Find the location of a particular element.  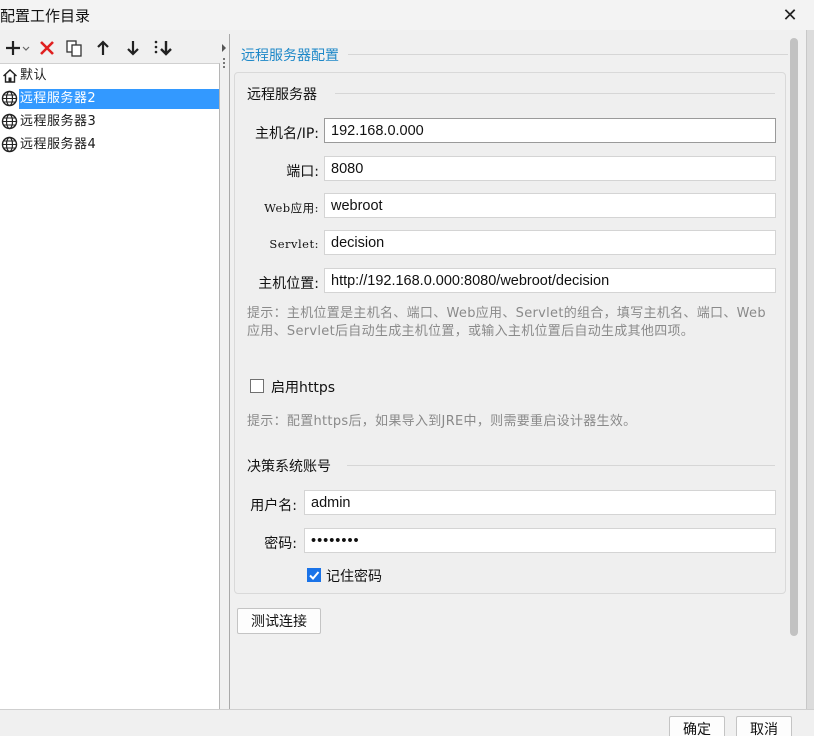

remember-password-label: 记住密码 is located at coordinates (354, 576).